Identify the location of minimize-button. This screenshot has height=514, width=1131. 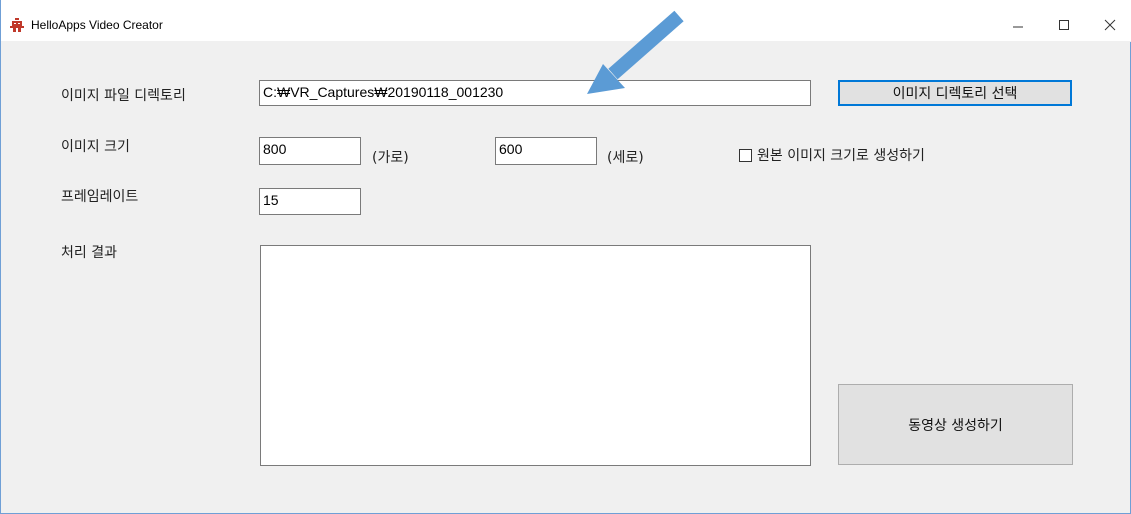
(1018, 25).